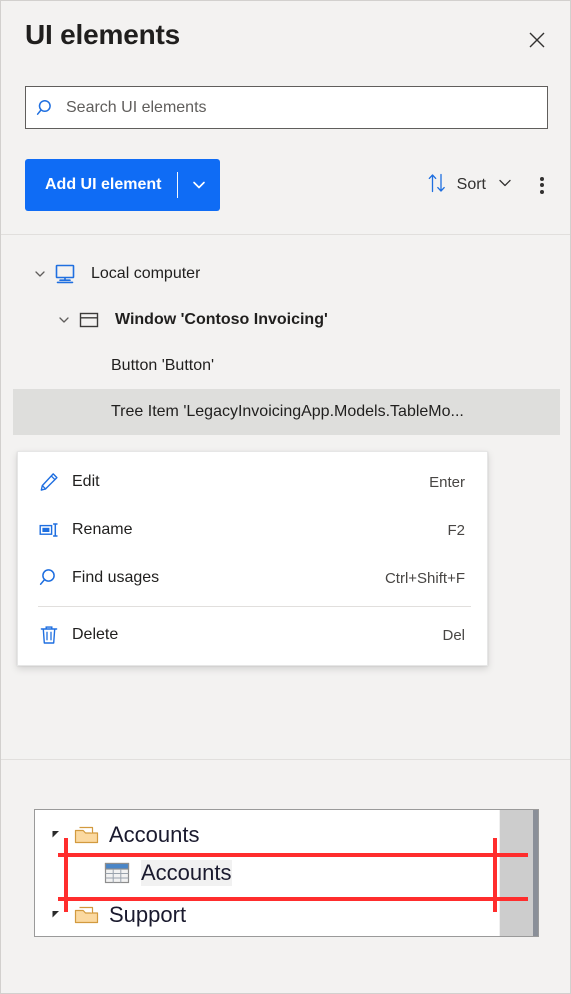 Image resolution: width=571 pixels, height=994 pixels. I want to click on header-divider, so click(285, 234).